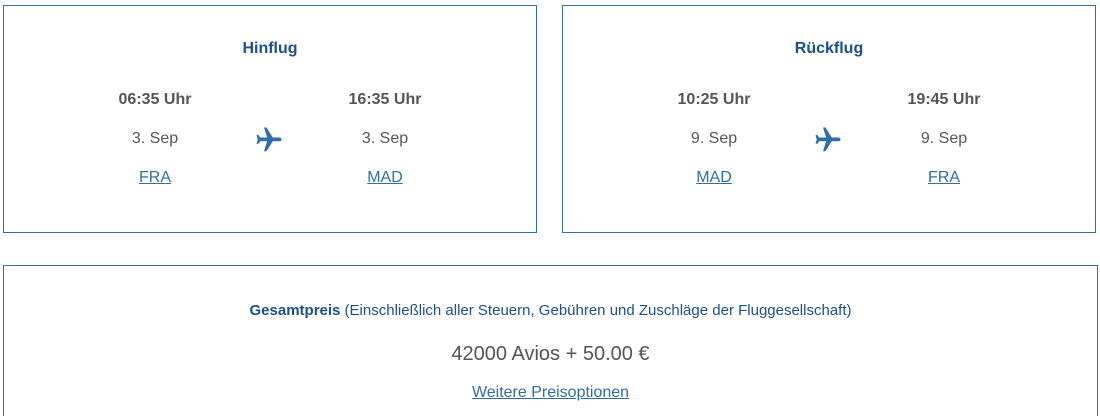 The width and height of the screenshot is (1100, 416). I want to click on outbound-departure-time: 06:35 Uhr, so click(155, 99).